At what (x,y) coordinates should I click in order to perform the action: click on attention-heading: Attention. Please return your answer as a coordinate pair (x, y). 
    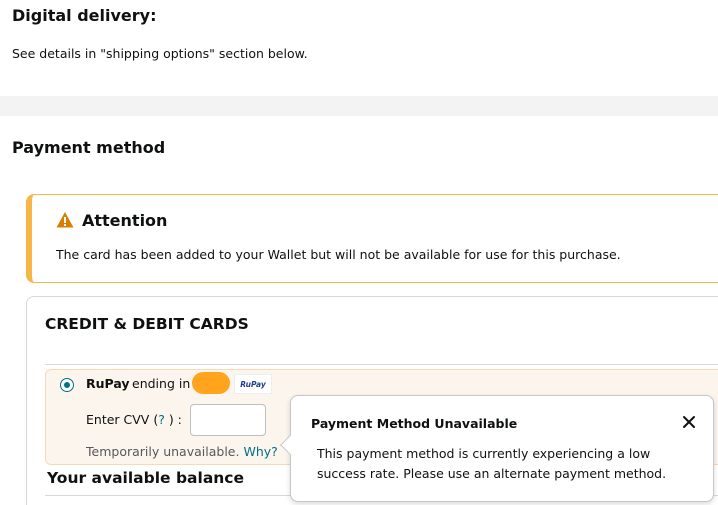
    Looking at the image, I should click on (125, 220).